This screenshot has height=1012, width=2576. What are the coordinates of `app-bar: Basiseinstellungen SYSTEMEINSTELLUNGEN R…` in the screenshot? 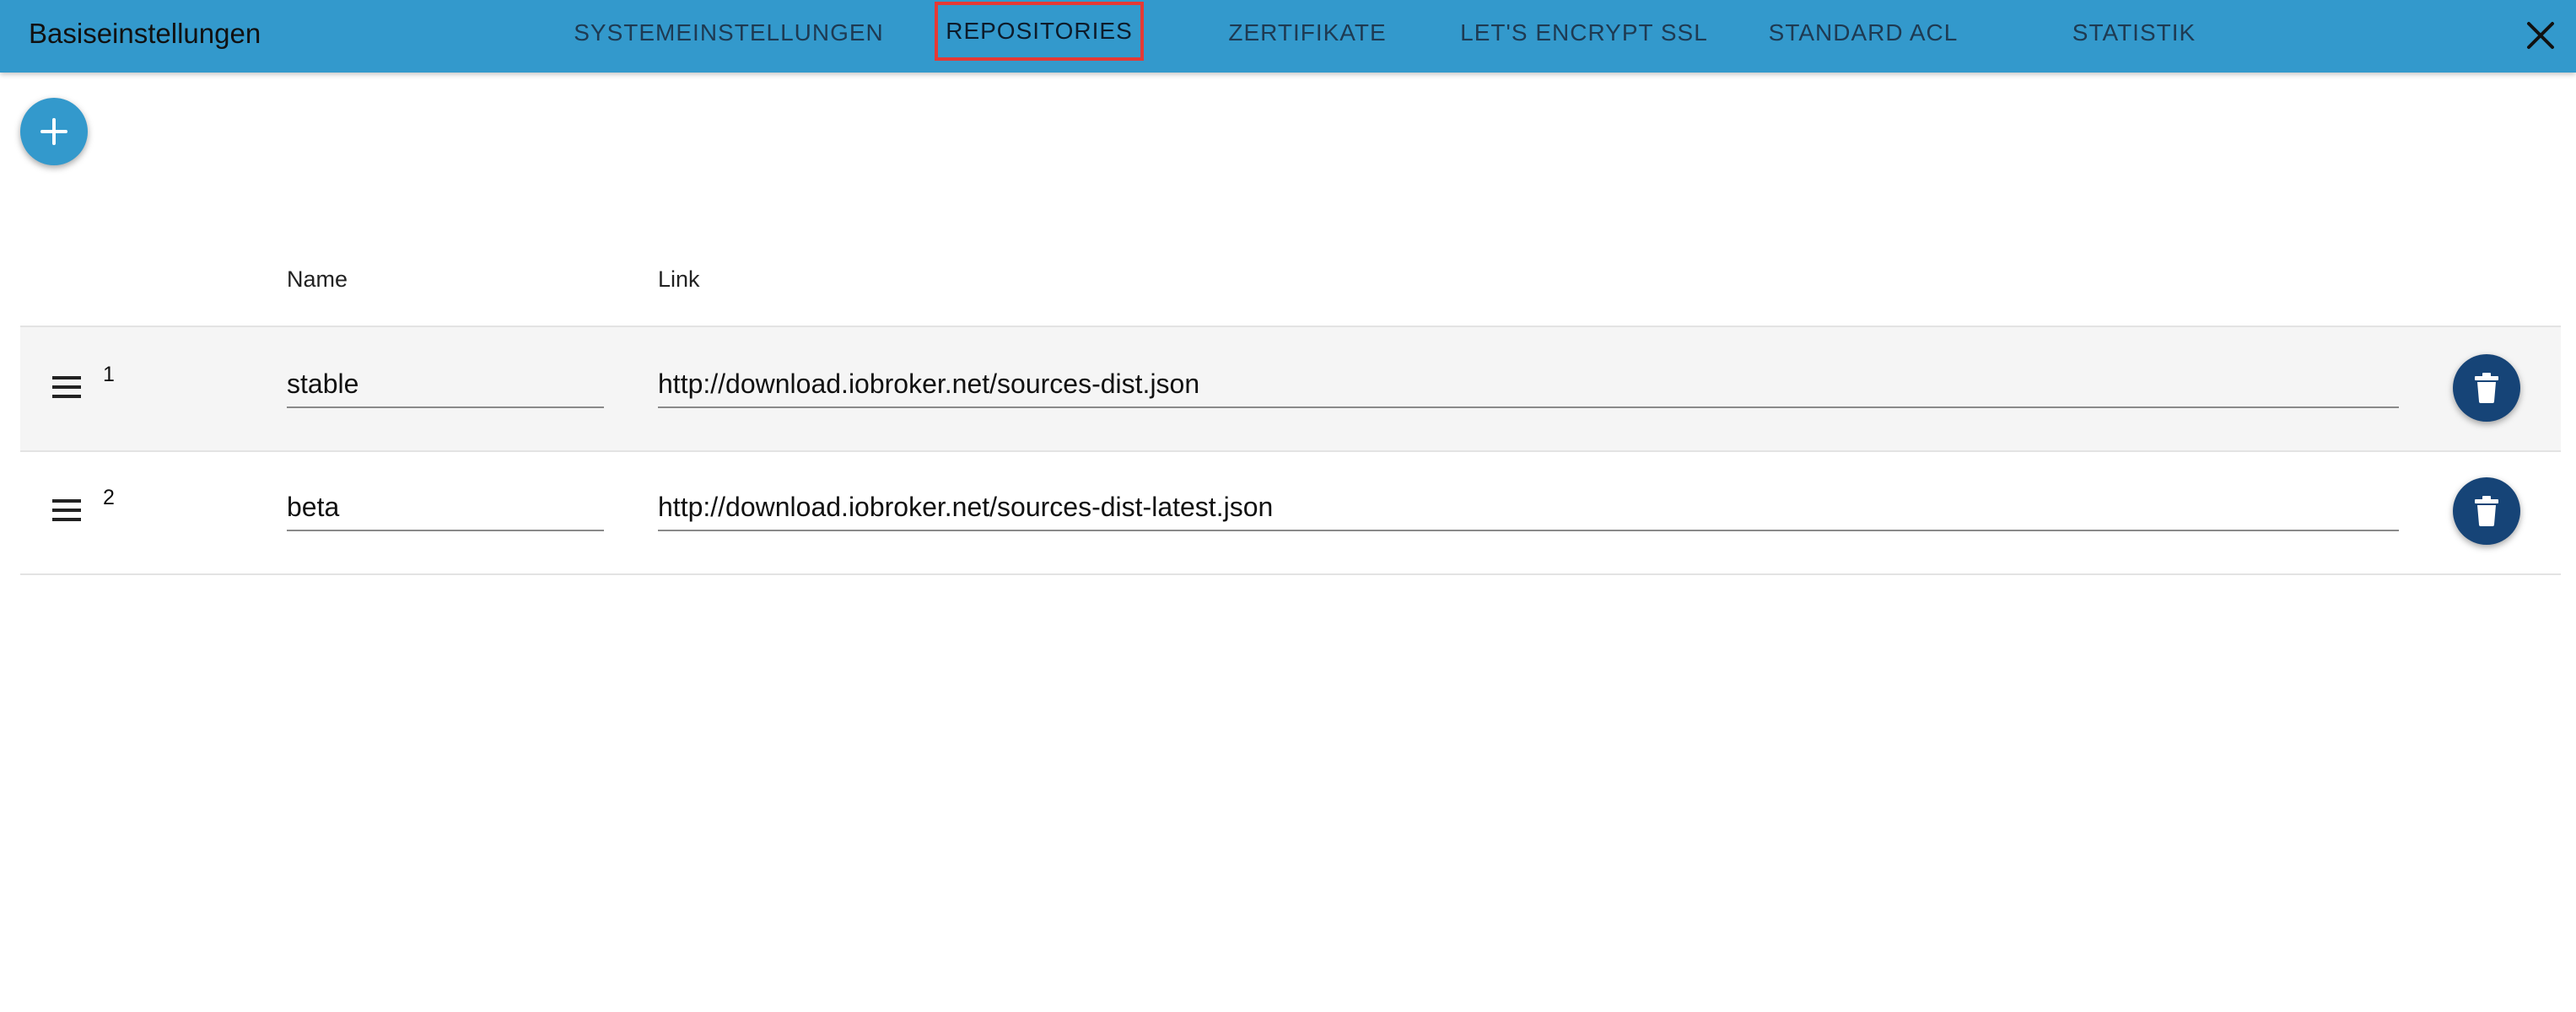 It's located at (1288, 36).